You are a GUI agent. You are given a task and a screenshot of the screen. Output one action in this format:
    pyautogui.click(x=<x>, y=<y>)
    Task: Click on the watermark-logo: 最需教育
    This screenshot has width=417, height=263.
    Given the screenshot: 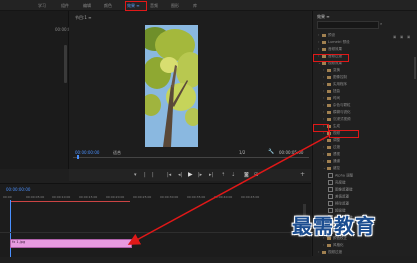 What is the action you would take?
    pyautogui.click(x=334, y=226)
    